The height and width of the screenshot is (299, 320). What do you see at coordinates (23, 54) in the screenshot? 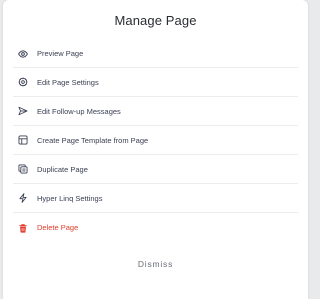
I see `eye-icon` at bounding box center [23, 54].